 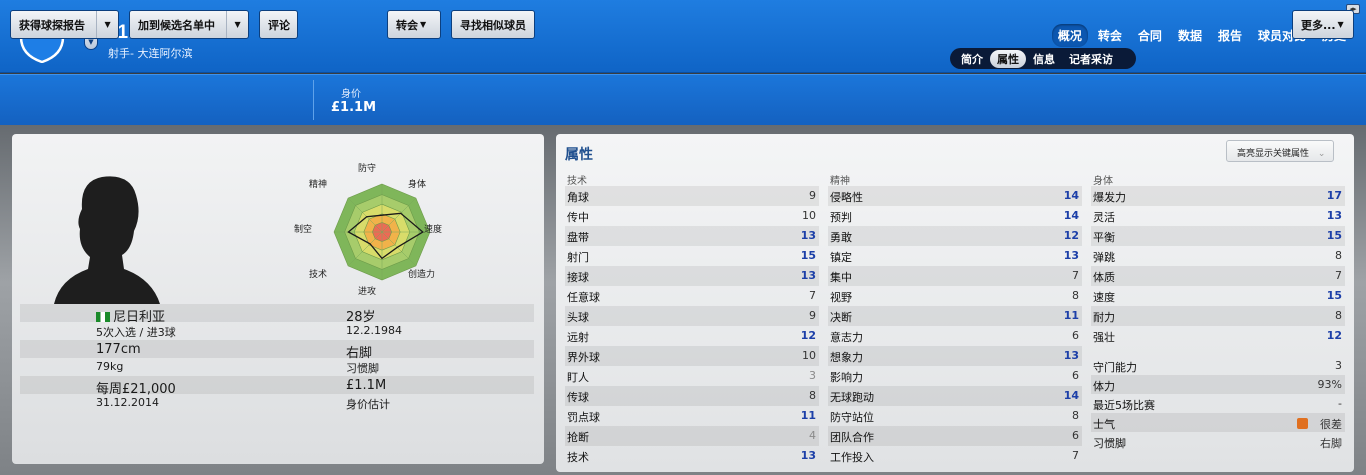 What do you see at coordinates (1218, 316) in the screenshot?
I see `attribute-row: 耐力 8` at bounding box center [1218, 316].